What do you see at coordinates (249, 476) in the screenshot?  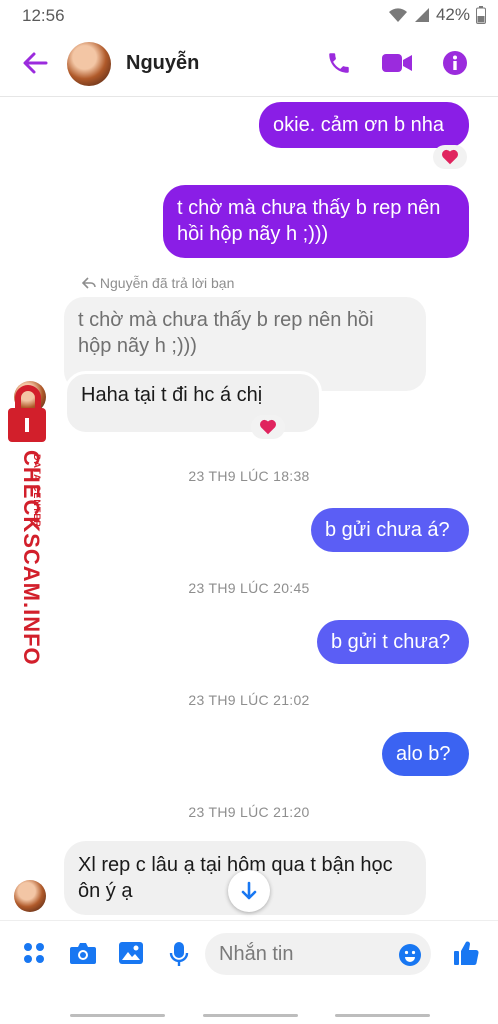 I see `timestamp: 23 TH9 LÚC 18:38` at bounding box center [249, 476].